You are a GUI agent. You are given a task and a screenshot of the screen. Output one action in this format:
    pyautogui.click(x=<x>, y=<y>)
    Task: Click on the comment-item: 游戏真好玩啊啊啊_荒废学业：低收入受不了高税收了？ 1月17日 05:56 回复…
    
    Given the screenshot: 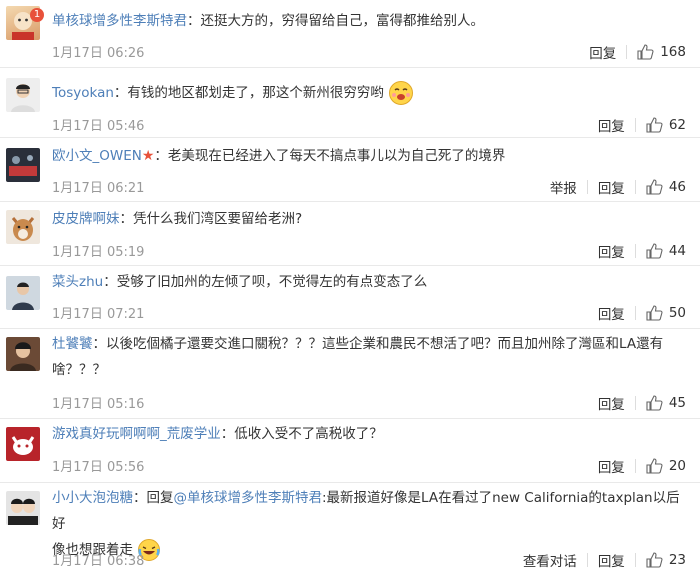 What is the action you would take?
    pyautogui.click(x=350, y=451)
    